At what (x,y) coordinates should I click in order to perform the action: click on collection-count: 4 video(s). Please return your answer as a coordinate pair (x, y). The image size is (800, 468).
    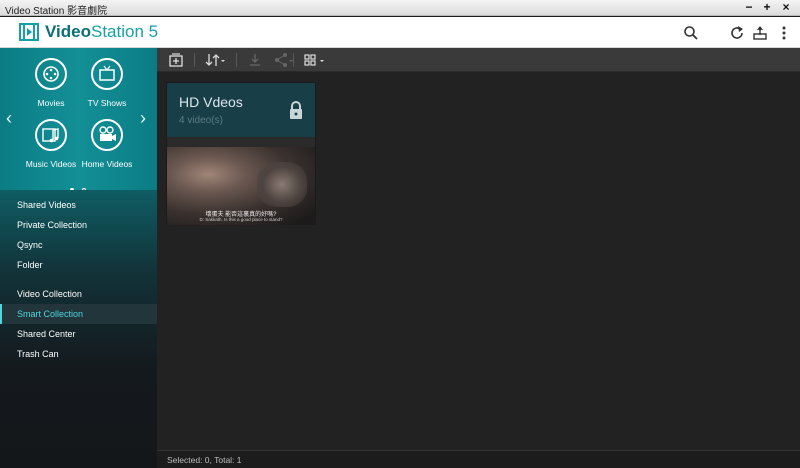
    Looking at the image, I should click on (201, 120).